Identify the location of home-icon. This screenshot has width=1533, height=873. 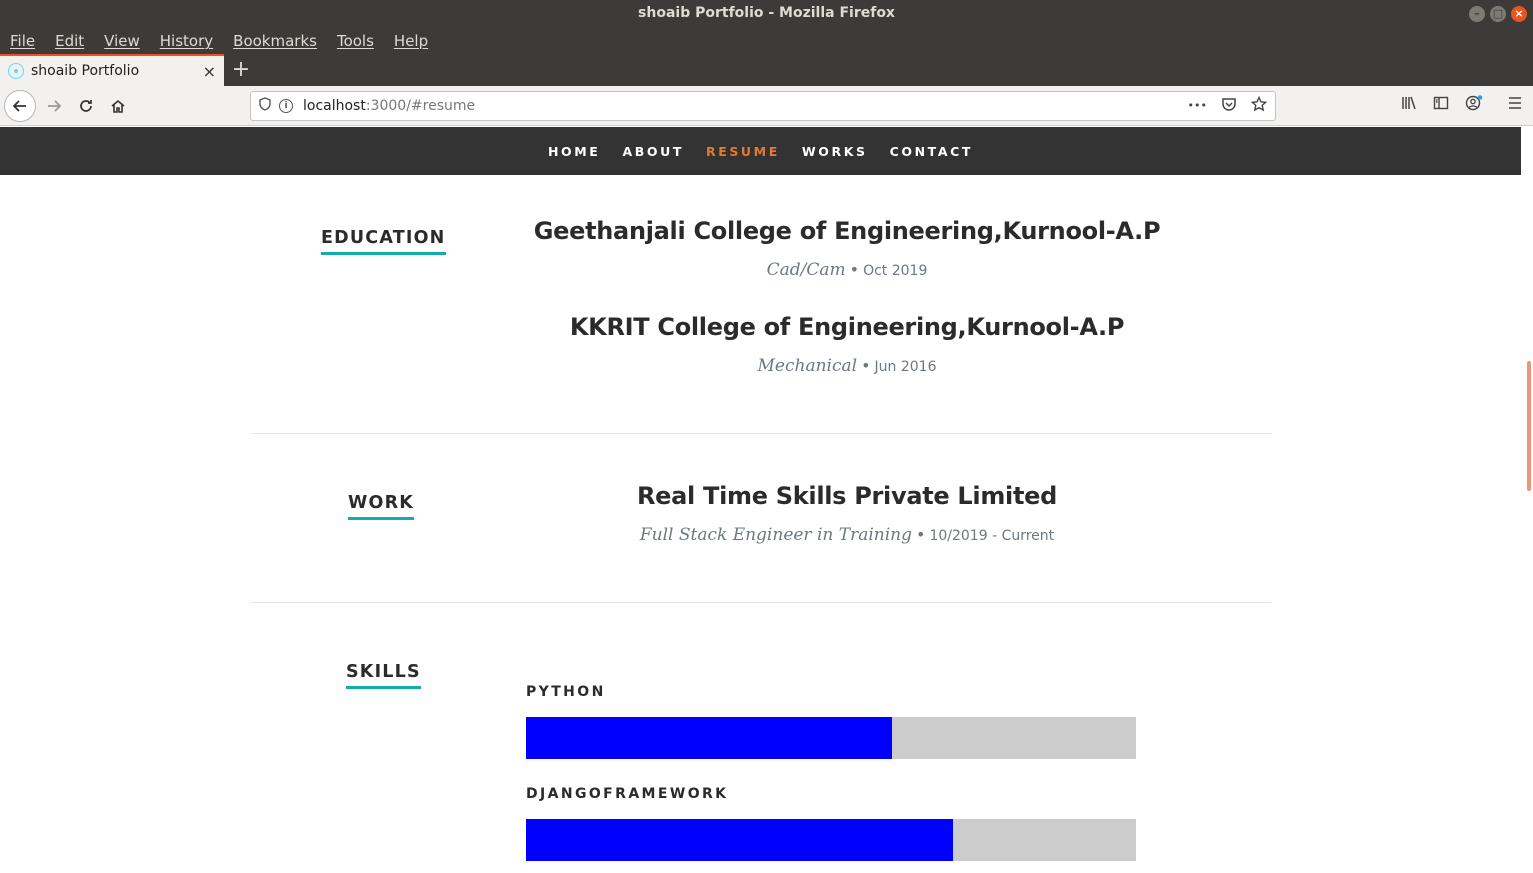
(118, 106).